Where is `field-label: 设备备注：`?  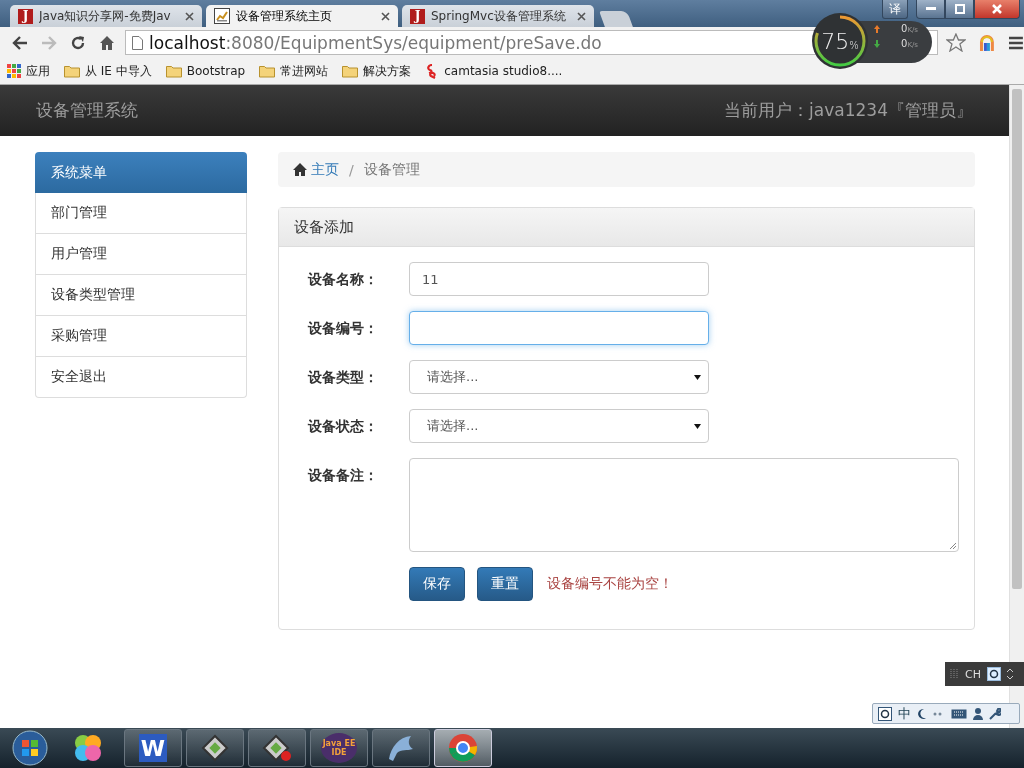 field-label: 设备备注： is located at coordinates (343, 475).